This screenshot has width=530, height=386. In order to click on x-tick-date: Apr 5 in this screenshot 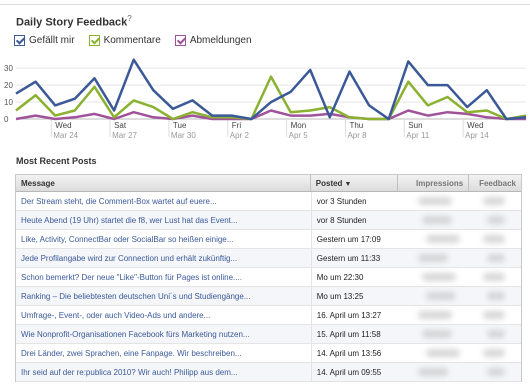, I will do `click(299, 135)`.